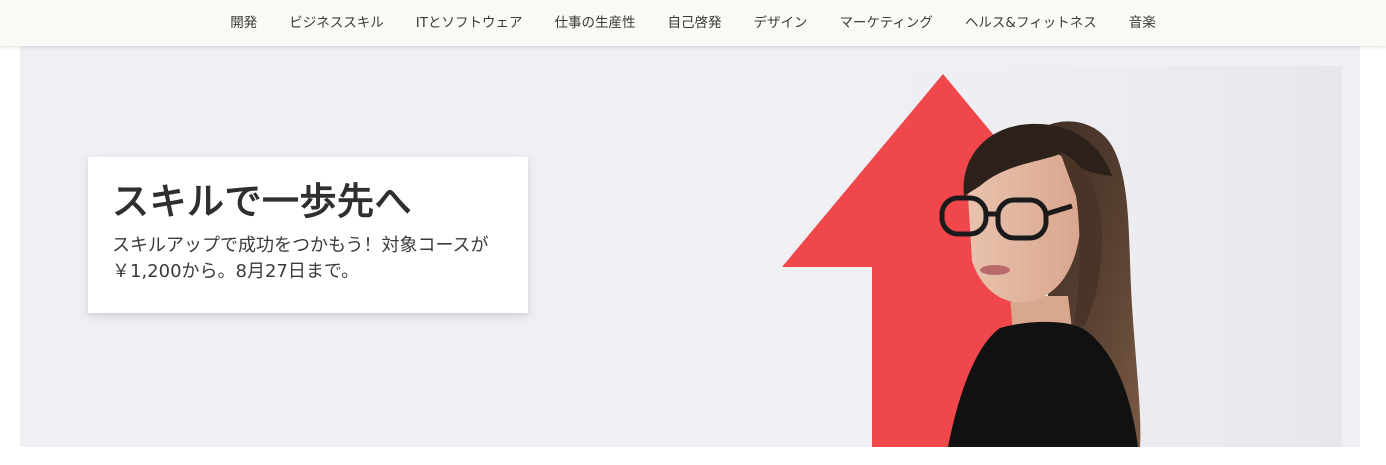  Describe the element at coordinates (262, 201) in the screenshot. I see `promo-title: スキルで一歩先へ` at that location.